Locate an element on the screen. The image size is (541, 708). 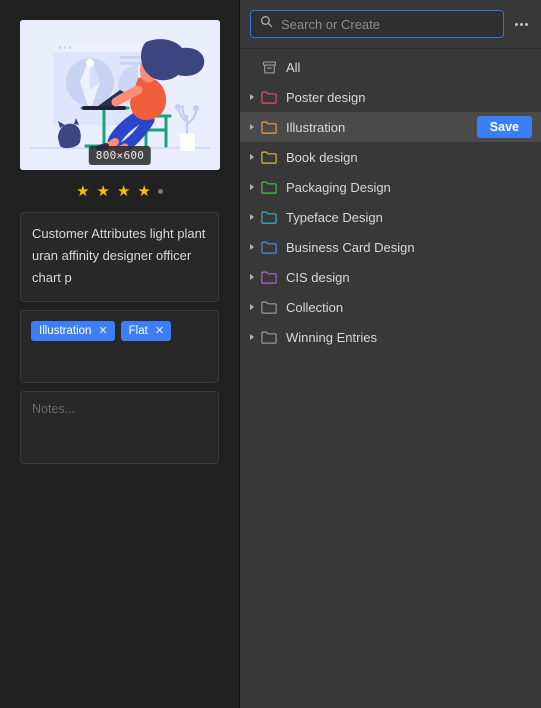
clear-rating-dot is located at coordinates (160, 191).